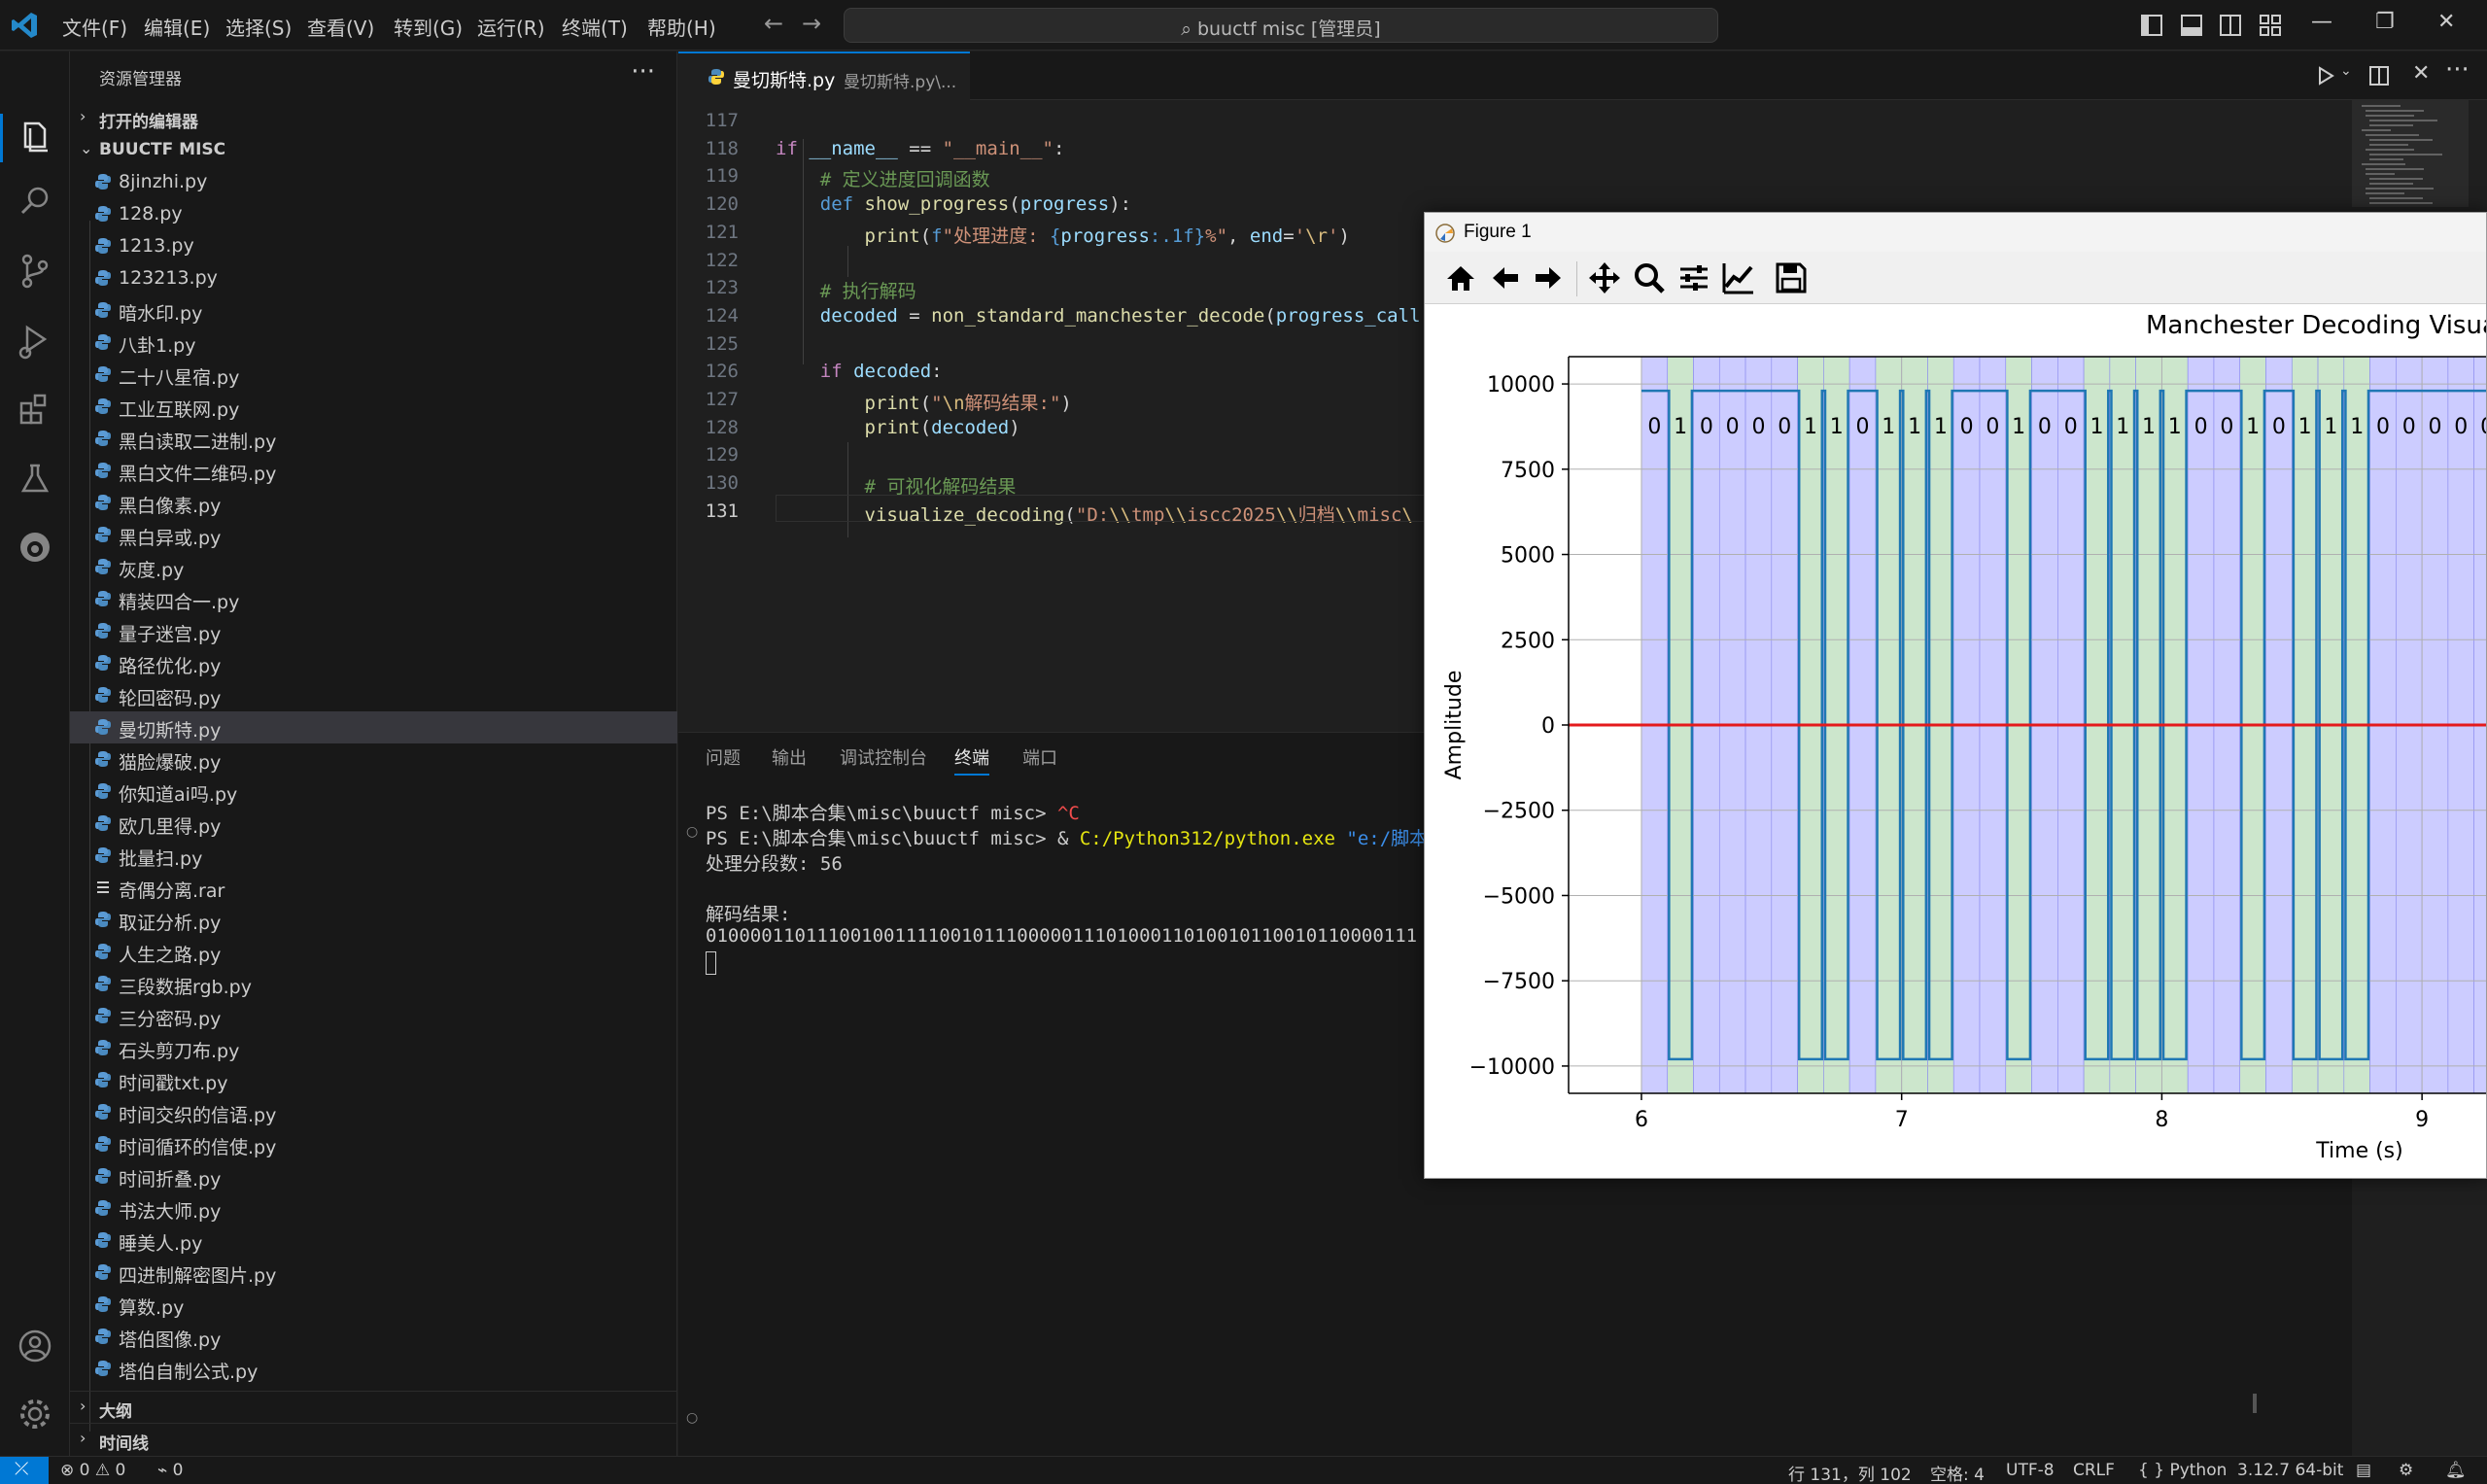  I want to click on forward-arrow-icon: →, so click(812, 23).